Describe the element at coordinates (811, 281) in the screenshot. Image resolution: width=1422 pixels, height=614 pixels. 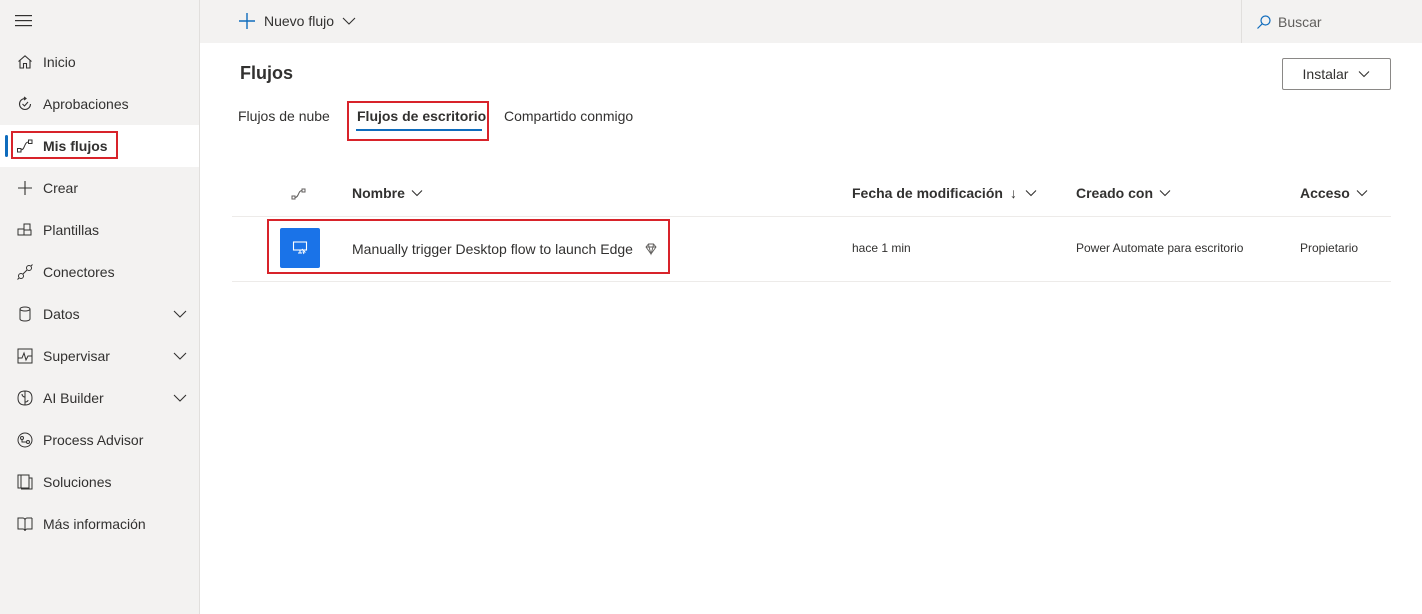
I see `row-divider` at that location.